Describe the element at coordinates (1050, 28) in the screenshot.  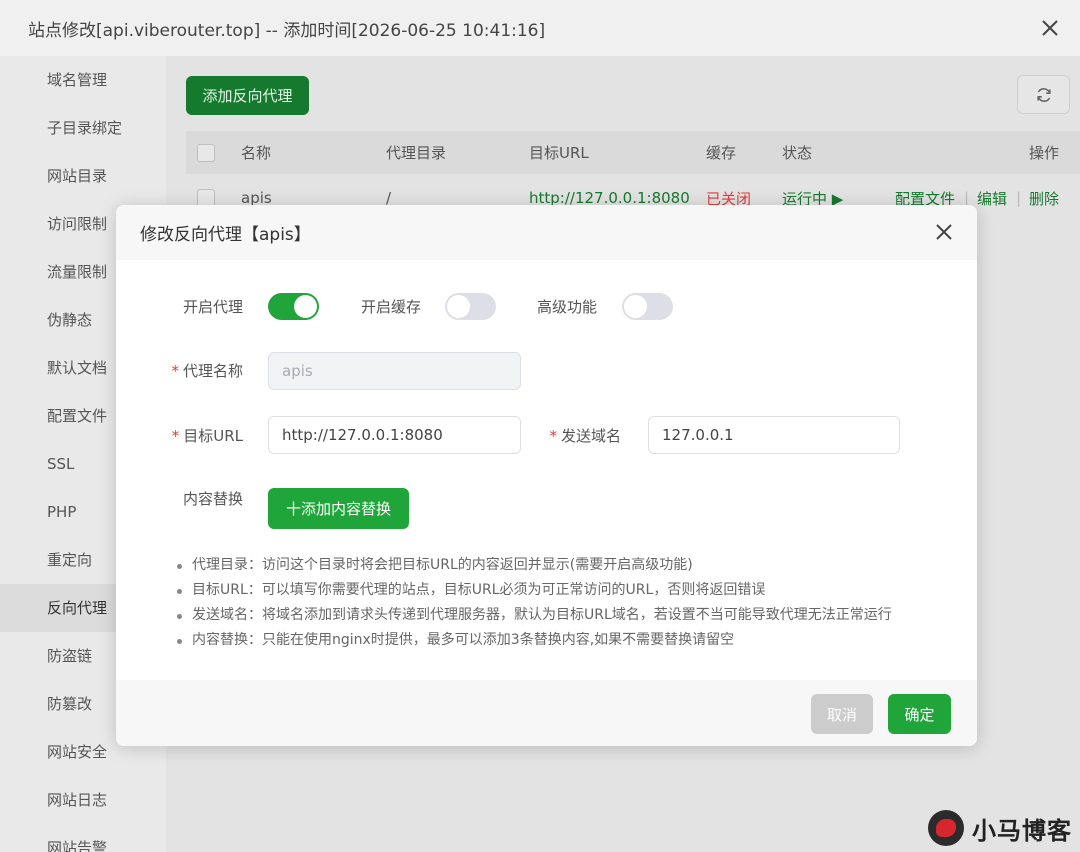
I see `window-close-icon` at that location.